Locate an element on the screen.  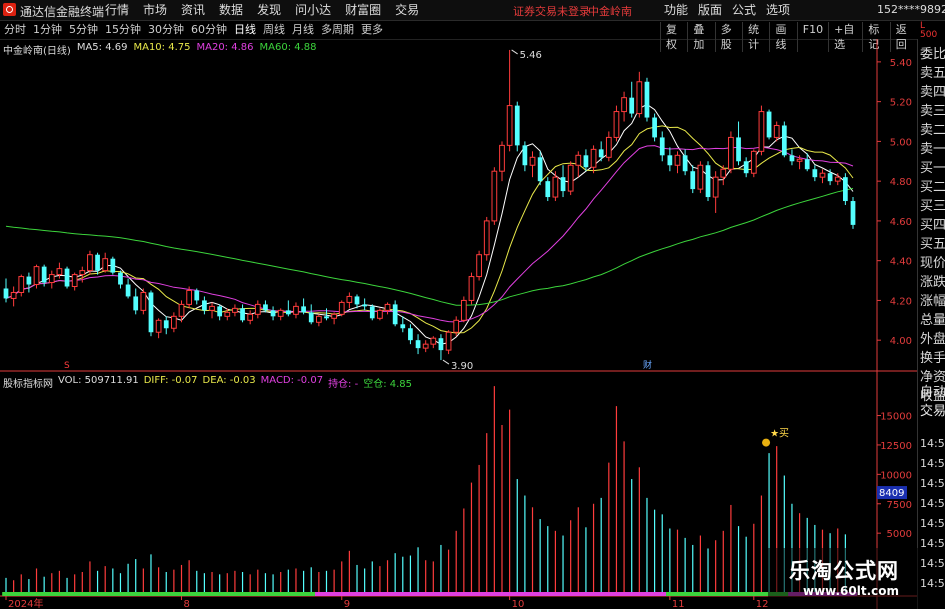
legend-ma10: MA10: 4.75 is located at coordinates (162, 47).